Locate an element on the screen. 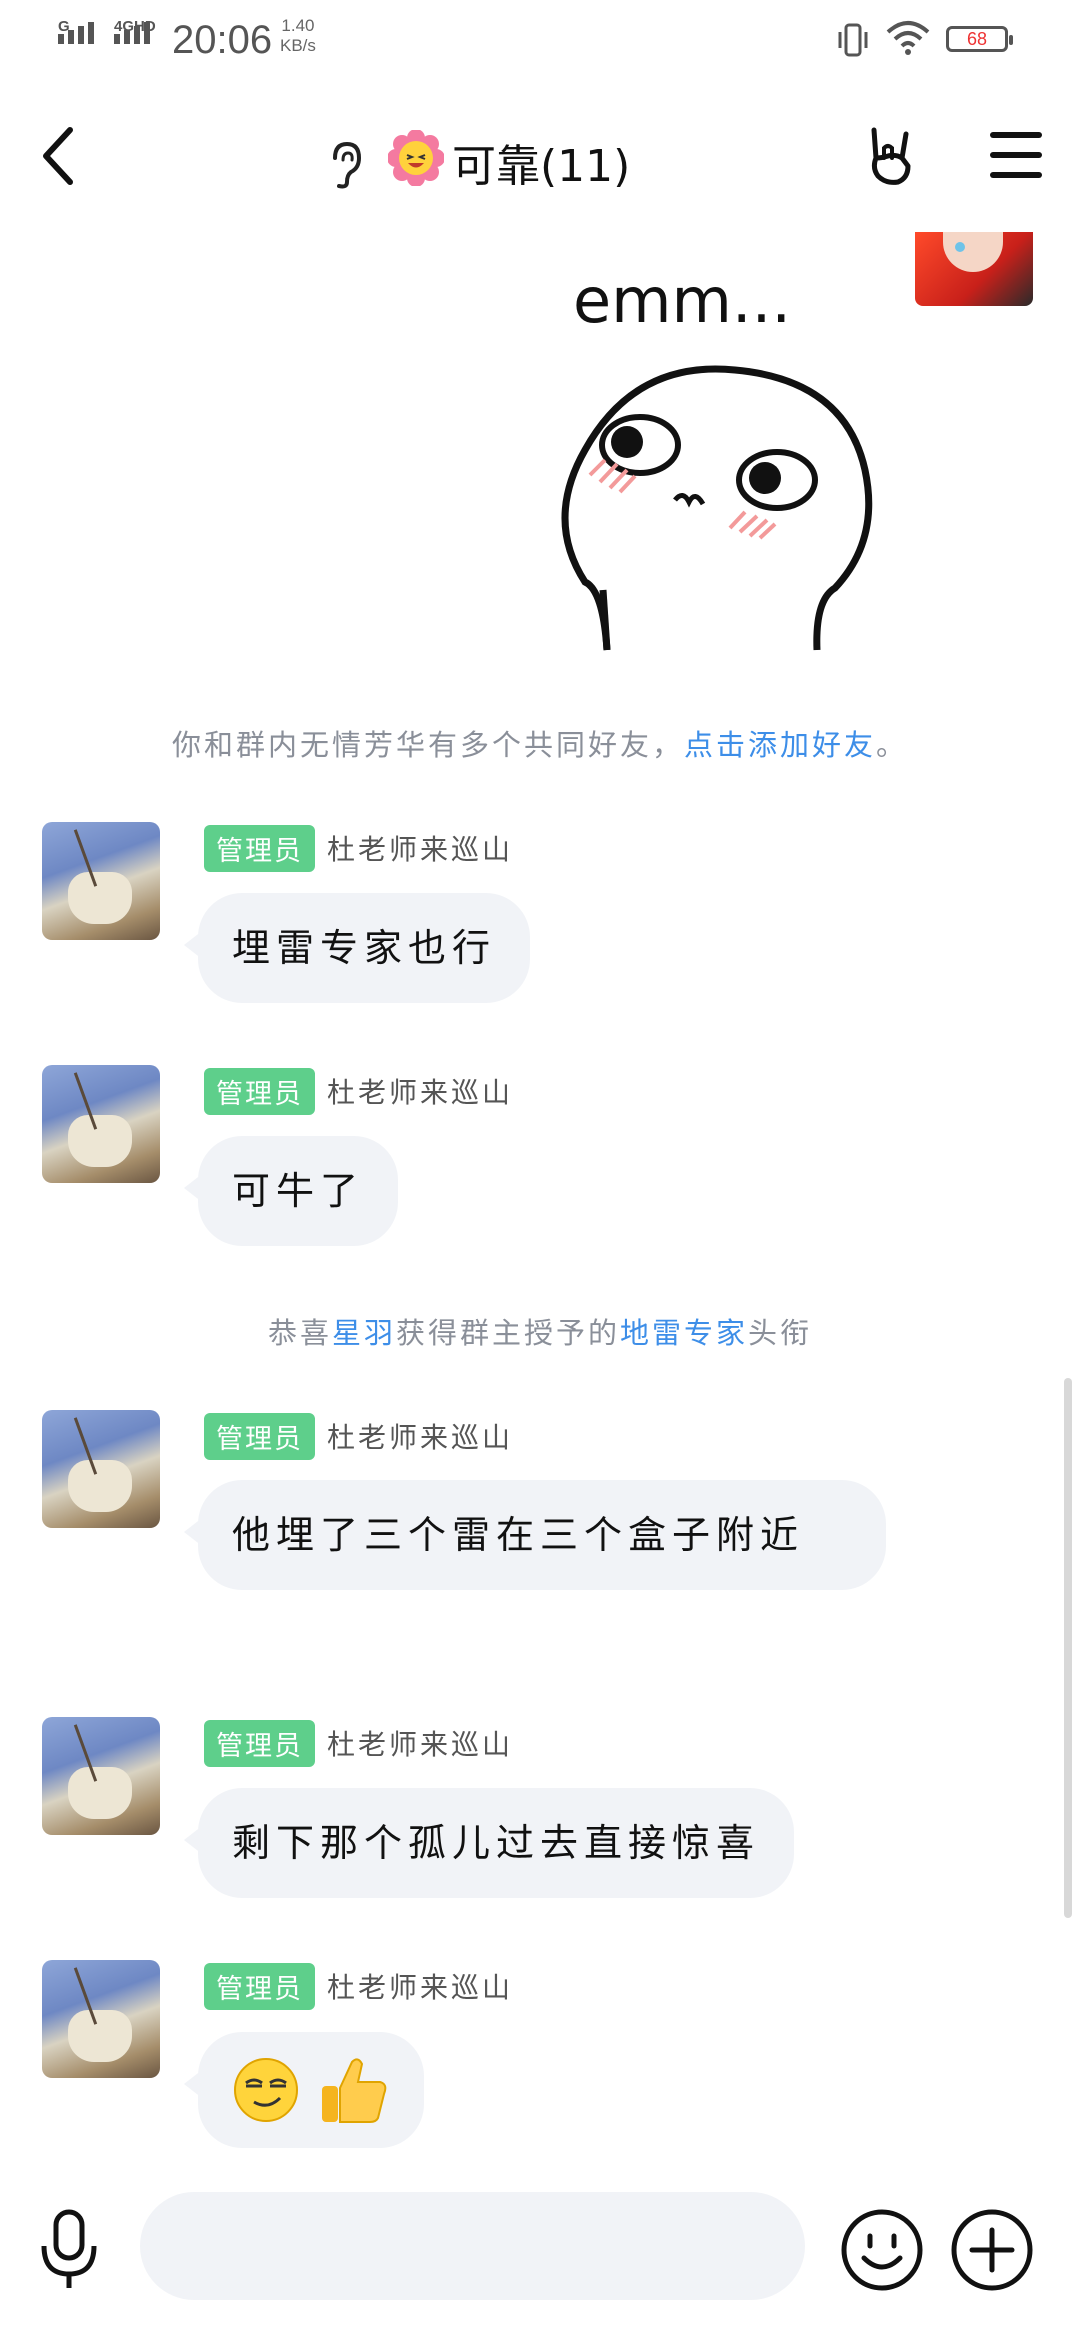 This screenshot has width=1080, height=2340. sim1-label: G is located at coordinates (64, 26).